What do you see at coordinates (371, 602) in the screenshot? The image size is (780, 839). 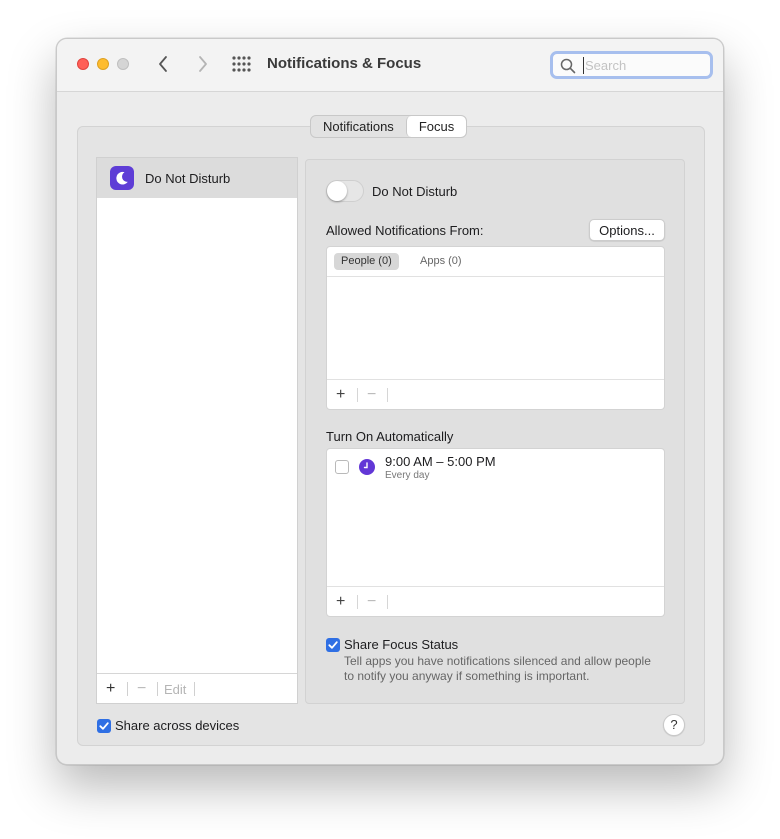 I see `remove-automation-button: −` at bounding box center [371, 602].